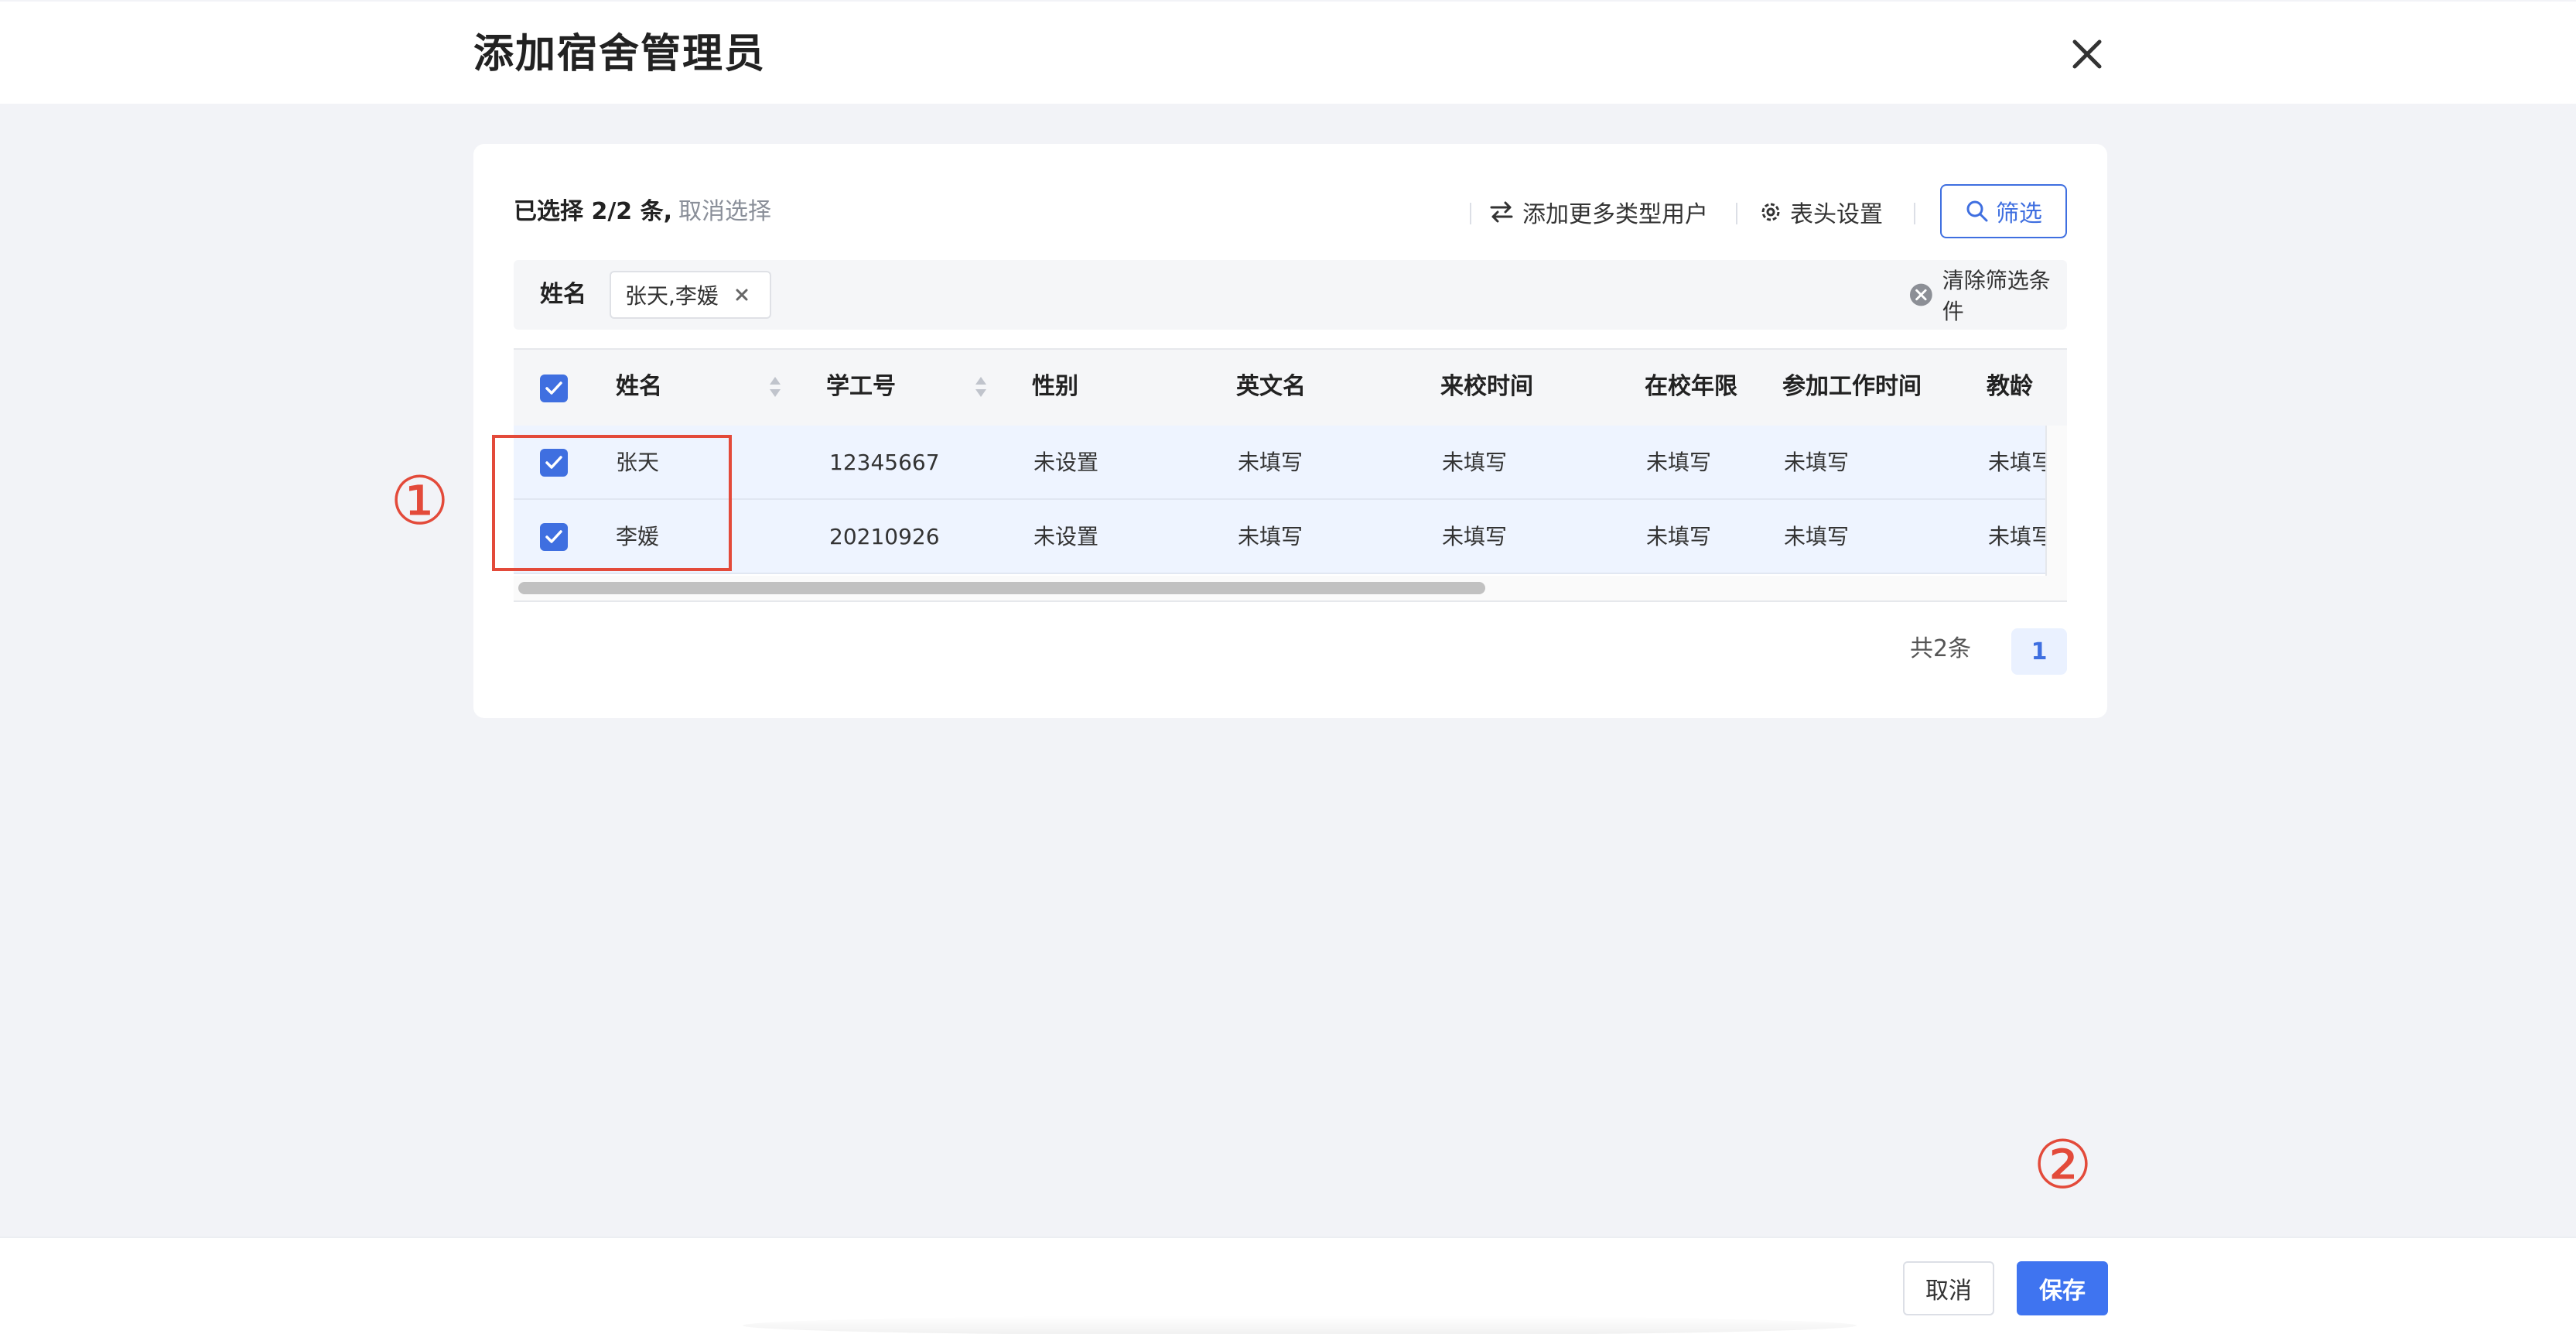 The image size is (2576, 1334). I want to click on dialog-footer: 取消 保存, so click(1288, 1285).